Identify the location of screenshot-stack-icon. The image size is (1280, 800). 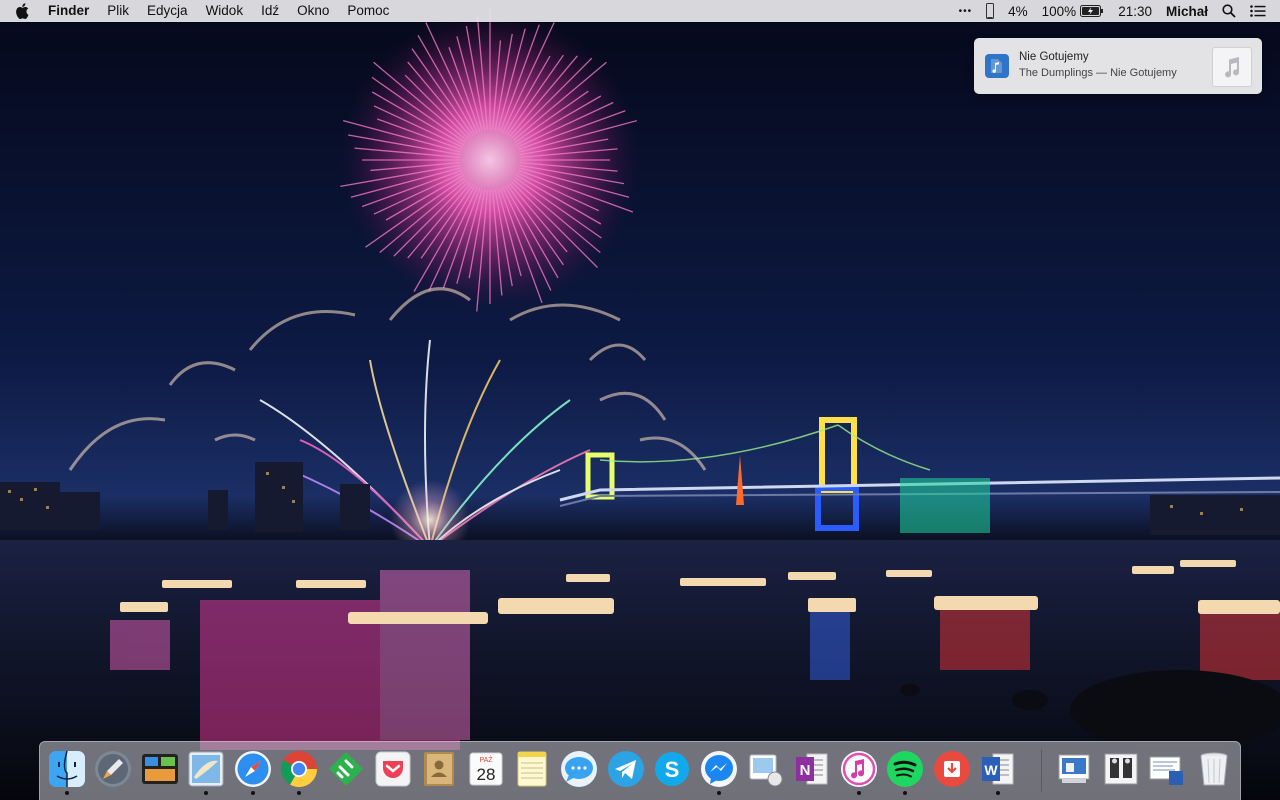
(1074, 768).